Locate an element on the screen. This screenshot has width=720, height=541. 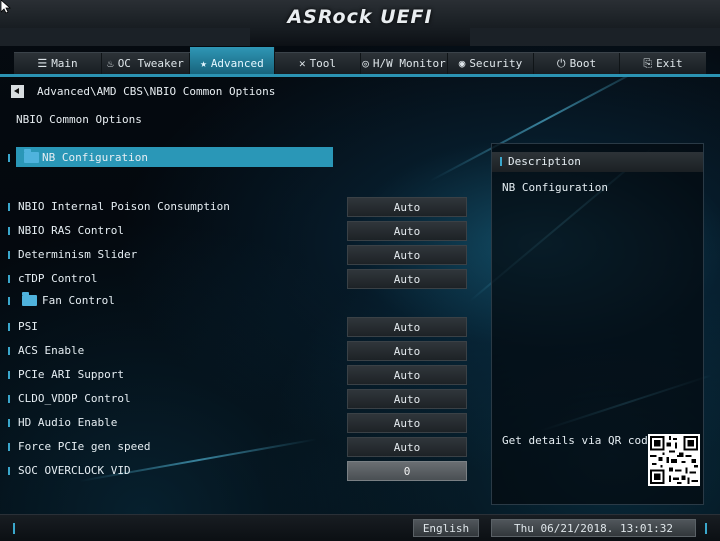
setting-force-pcie-gen-speed: Force PCIe gen speed Auto is located at coordinates (240, 447).